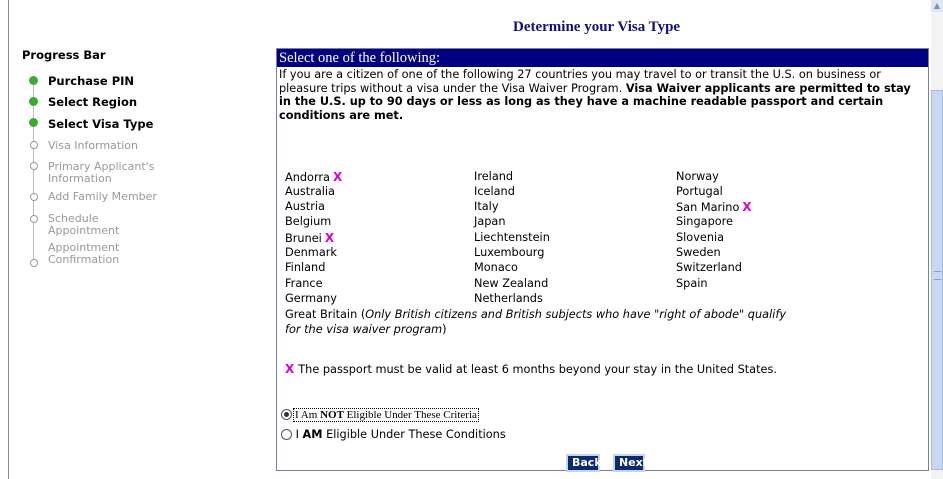 This screenshot has width=943, height=479. I want to click on country-portugal: Portugal, so click(699, 191).